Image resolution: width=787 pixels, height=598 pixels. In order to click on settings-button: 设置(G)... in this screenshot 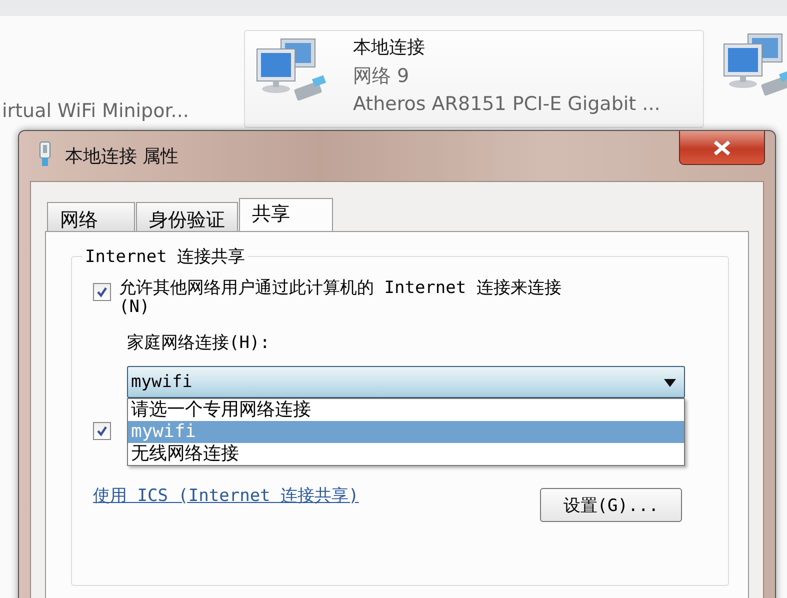, I will do `click(611, 505)`.